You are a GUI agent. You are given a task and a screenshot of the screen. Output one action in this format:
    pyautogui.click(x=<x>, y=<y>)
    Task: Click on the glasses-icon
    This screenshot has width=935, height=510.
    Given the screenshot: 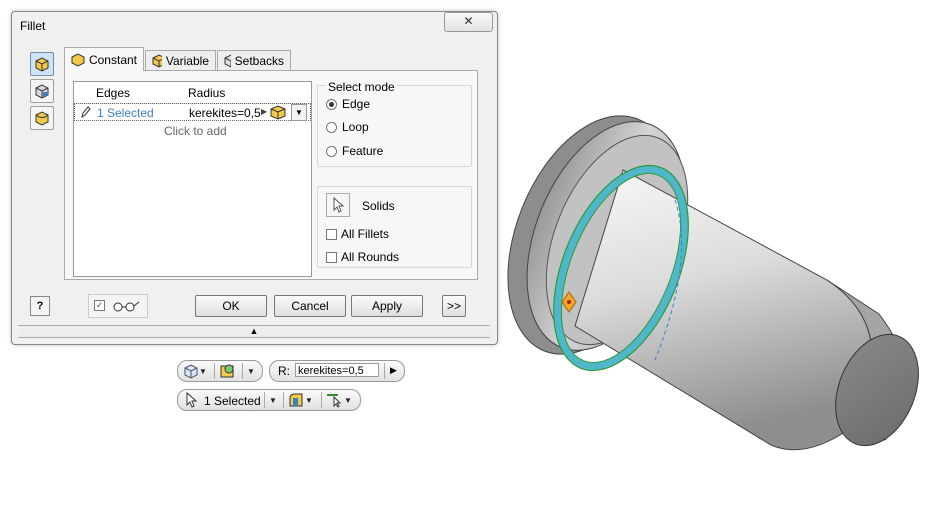 What is the action you would take?
    pyautogui.click(x=126, y=306)
    